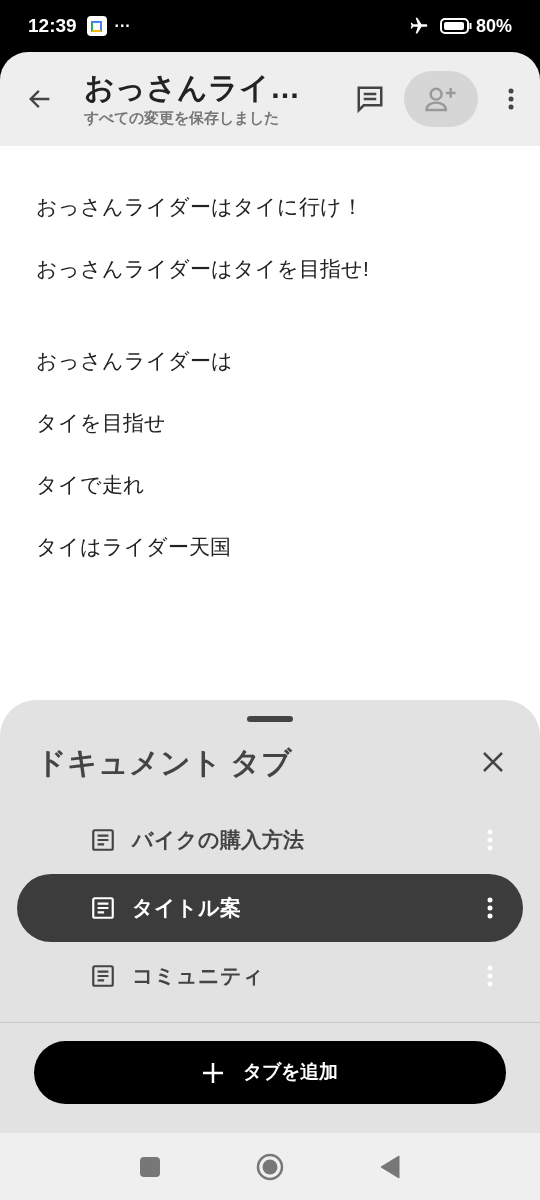 The width and height of the screenshot is (540, 1200). What do you see at coordinates (186, 908) in the screenshot?
I see `tab-label: タイトル案` at bounding box center [186, 908].